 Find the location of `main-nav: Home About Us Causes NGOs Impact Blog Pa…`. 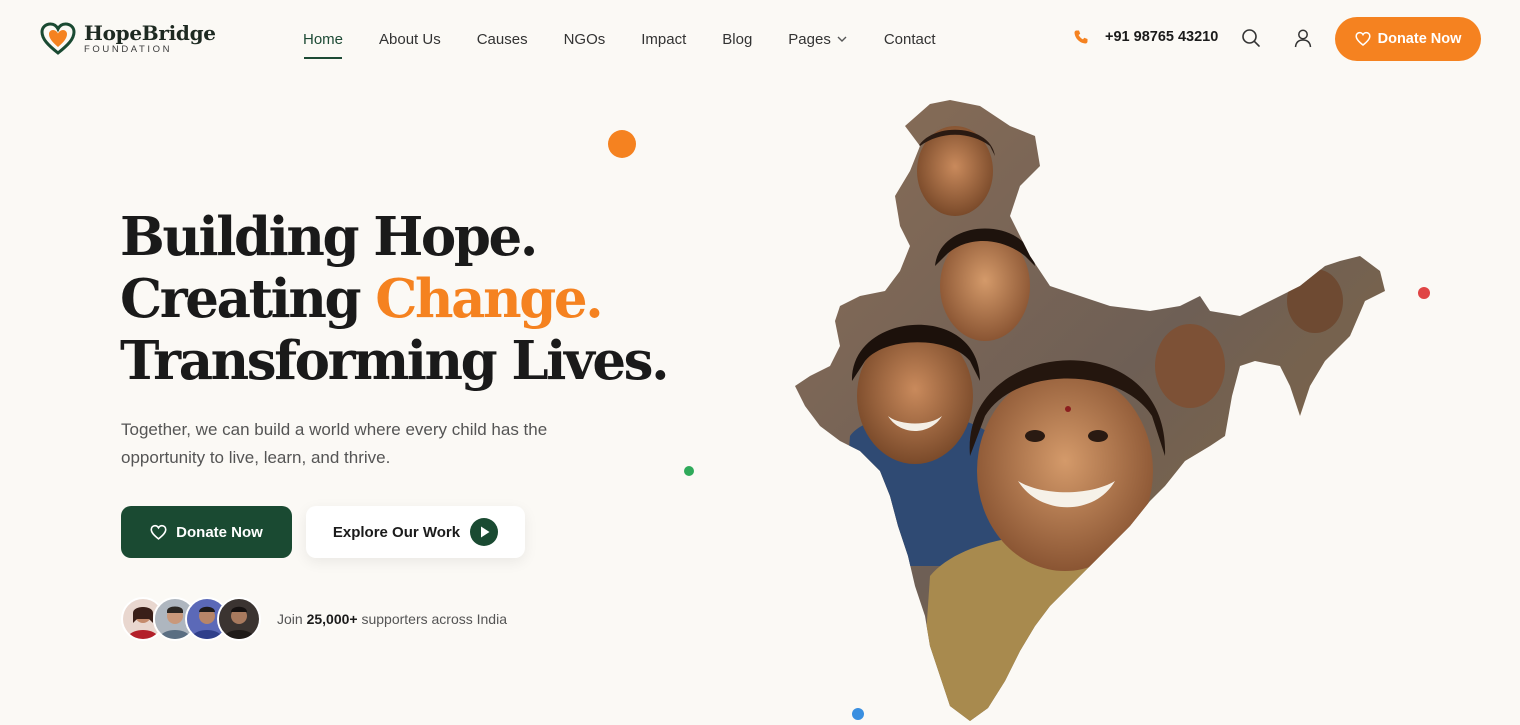

main-nav: Home About Us Causes NGOs Impact Blog Pa… is located at coordinates (637, 44).